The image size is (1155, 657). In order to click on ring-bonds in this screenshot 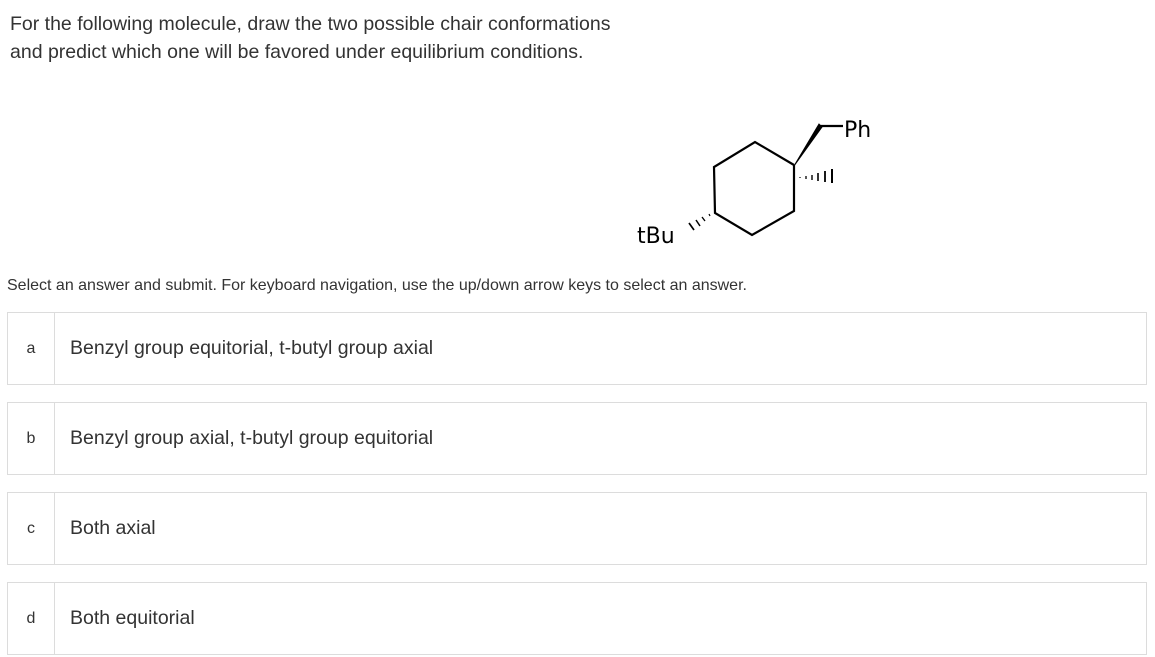, I will do `click(754, 188)`.